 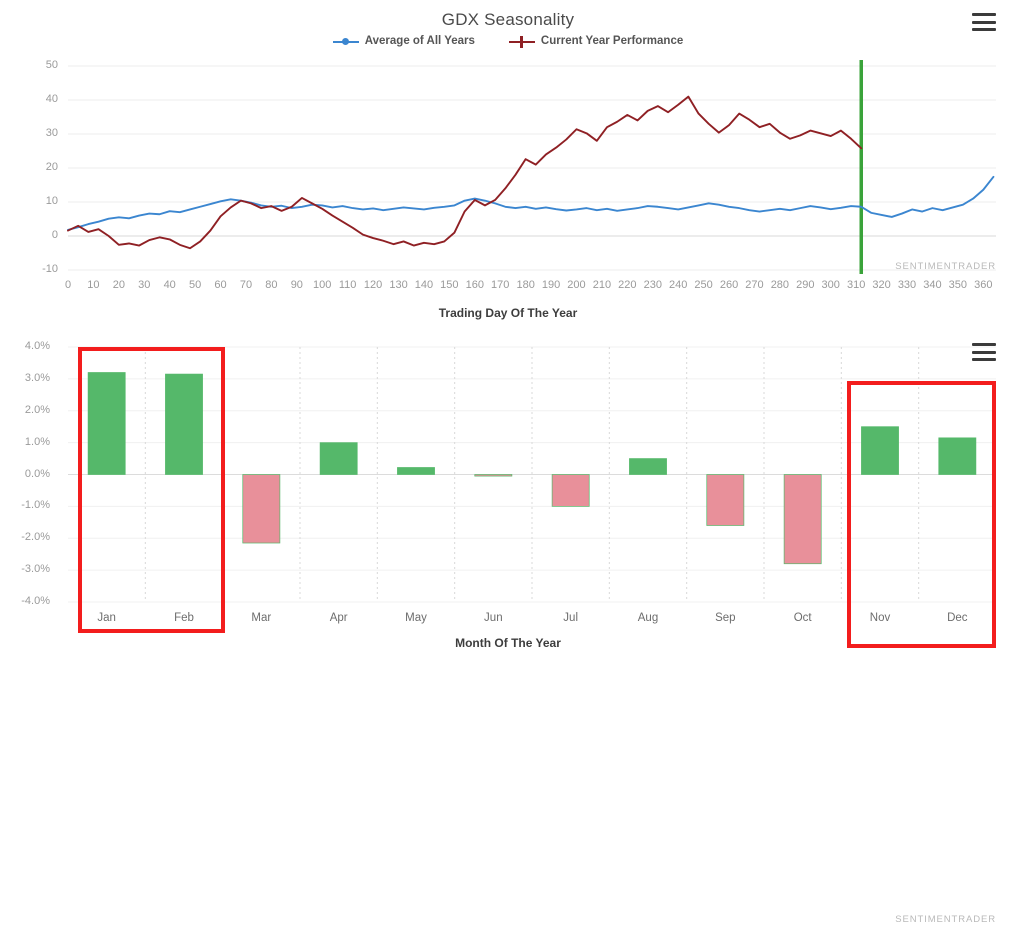 I want to click on x-tick-label: 360, so click(x=983, y=285).